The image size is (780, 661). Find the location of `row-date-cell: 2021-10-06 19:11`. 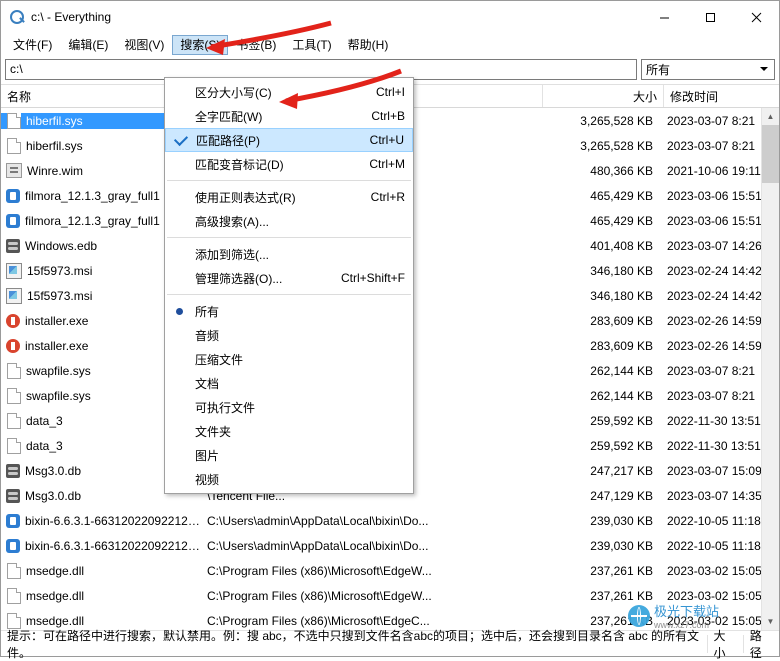

row-date-cell: 2021-10-06 19:11 is located at coordinates (714, 170).